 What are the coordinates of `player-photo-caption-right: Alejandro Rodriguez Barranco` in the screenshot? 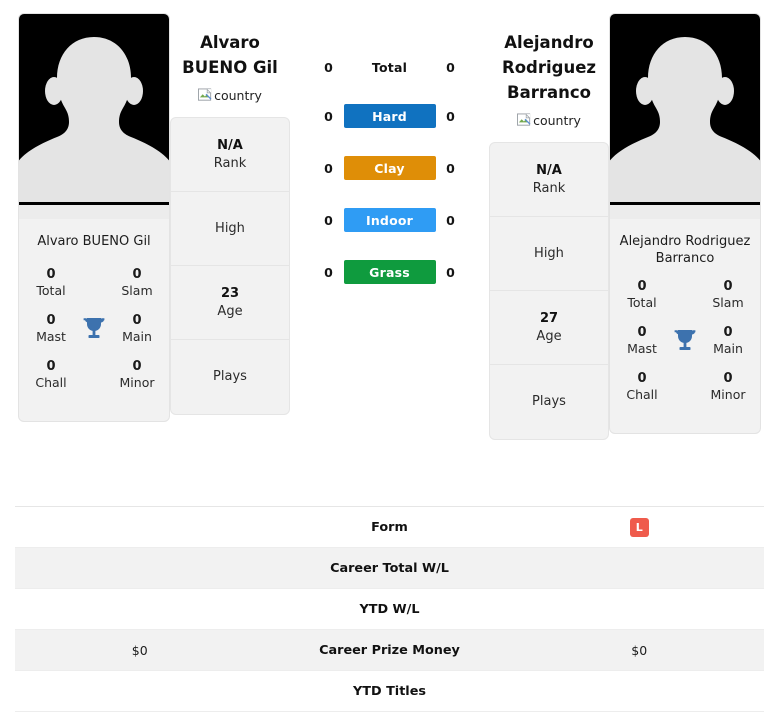 It's located at (685, 250).